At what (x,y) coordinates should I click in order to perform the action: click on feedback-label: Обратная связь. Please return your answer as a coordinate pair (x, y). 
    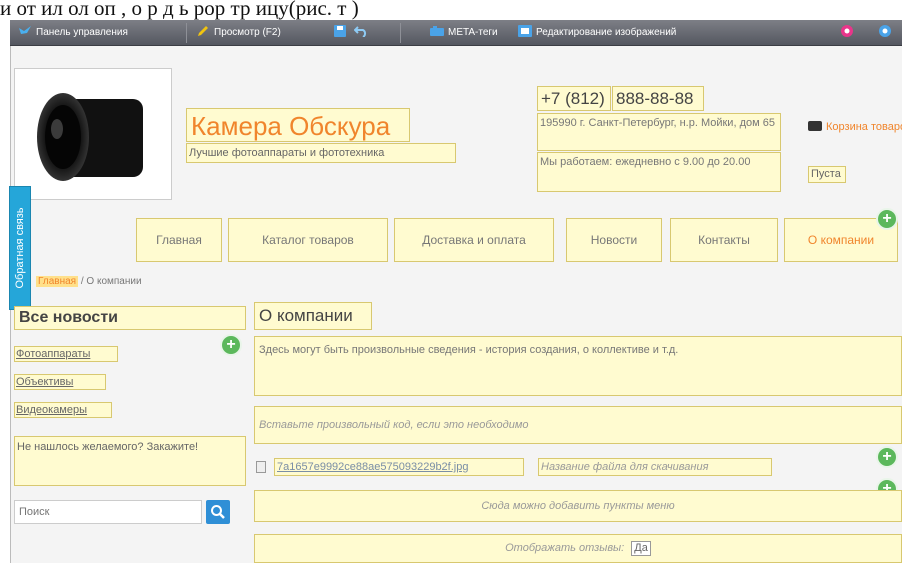
    Looking at the image, I should click on (20, 248).